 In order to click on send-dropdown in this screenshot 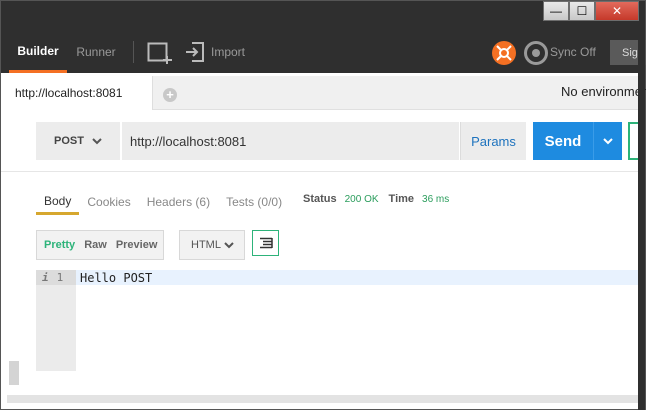, I will do `click(607, 141)`.